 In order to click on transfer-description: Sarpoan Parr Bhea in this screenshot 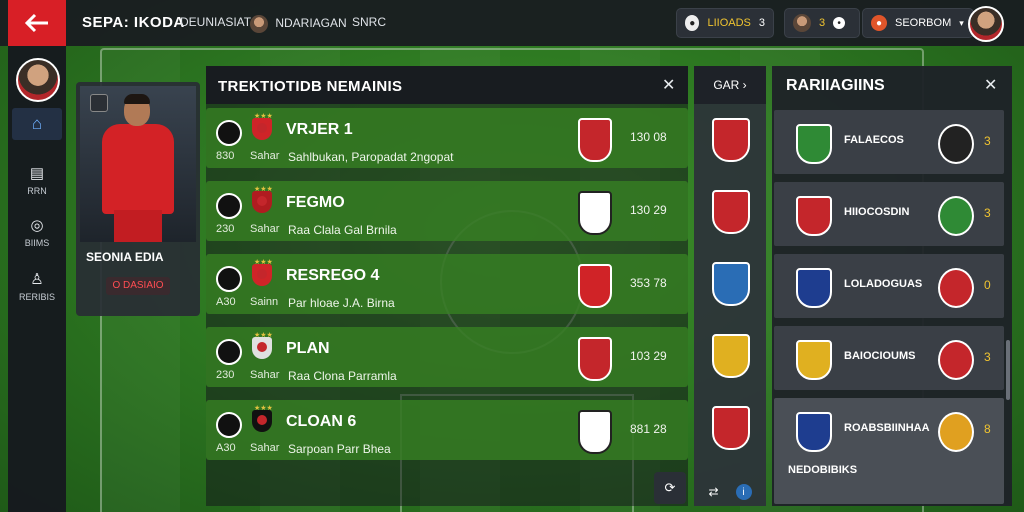, I will do `click(339, 449)`.